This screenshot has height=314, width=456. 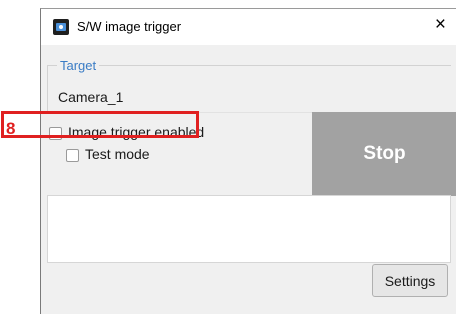 I want to click on target-camera-value: Camera_1, so click(x=91, y=97).